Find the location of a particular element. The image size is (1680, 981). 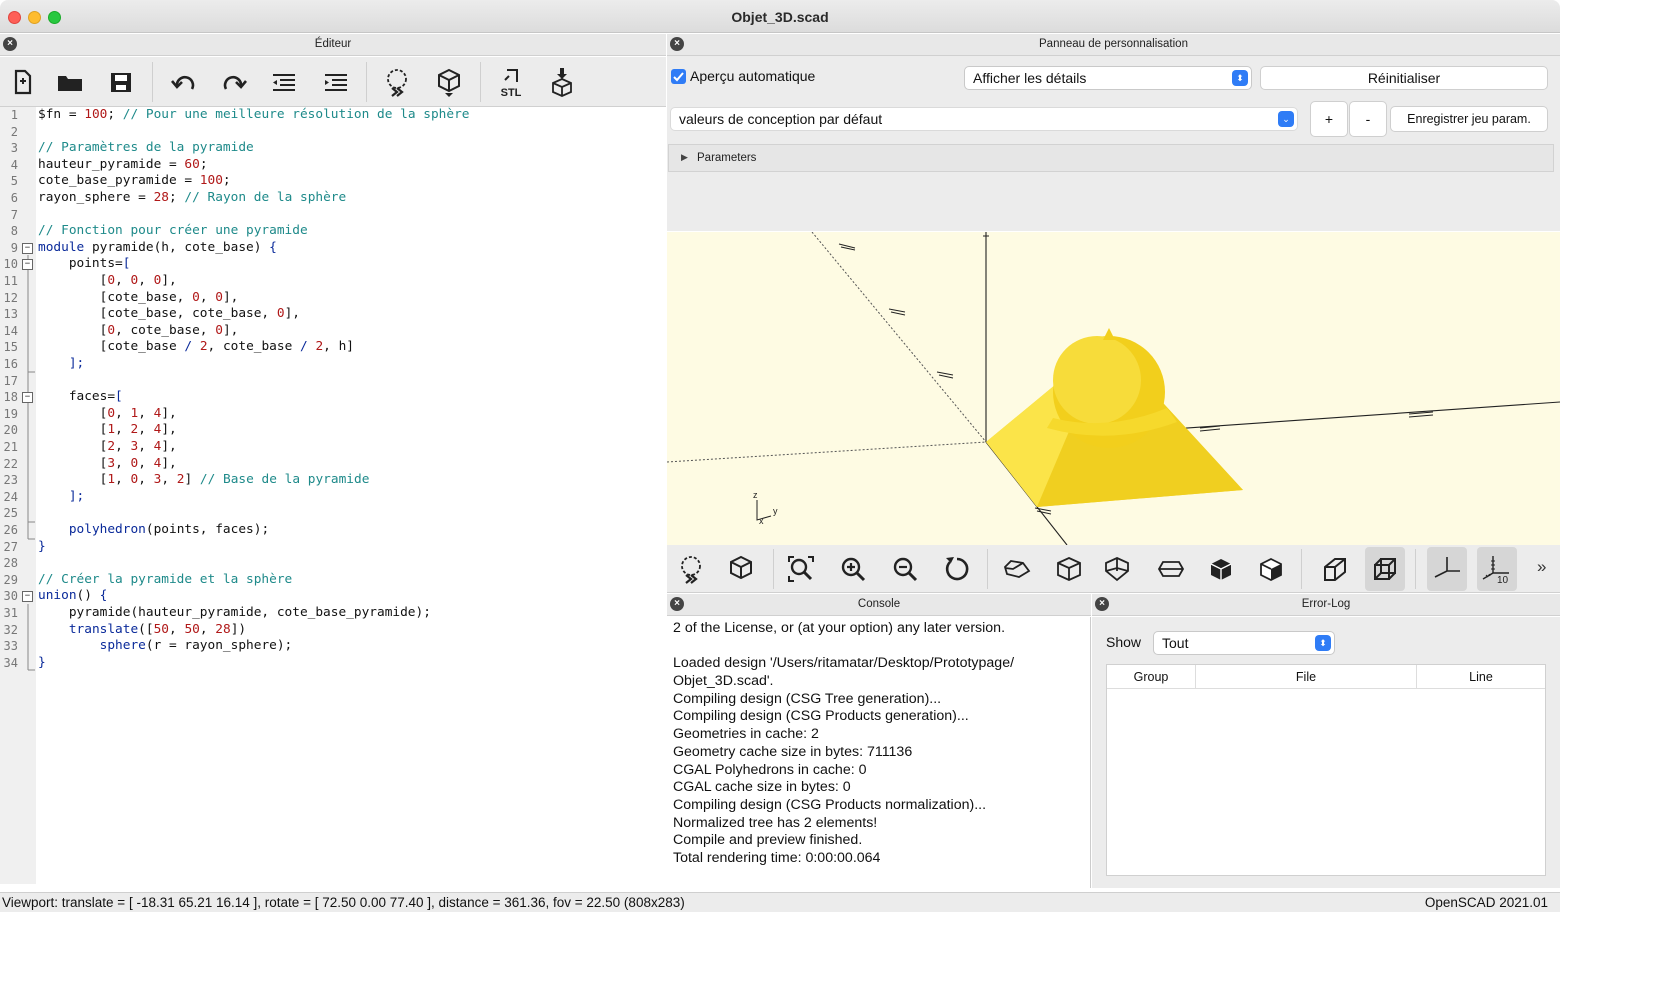

reset-button: Réinitialiser is located at coordinates (1404, 78).